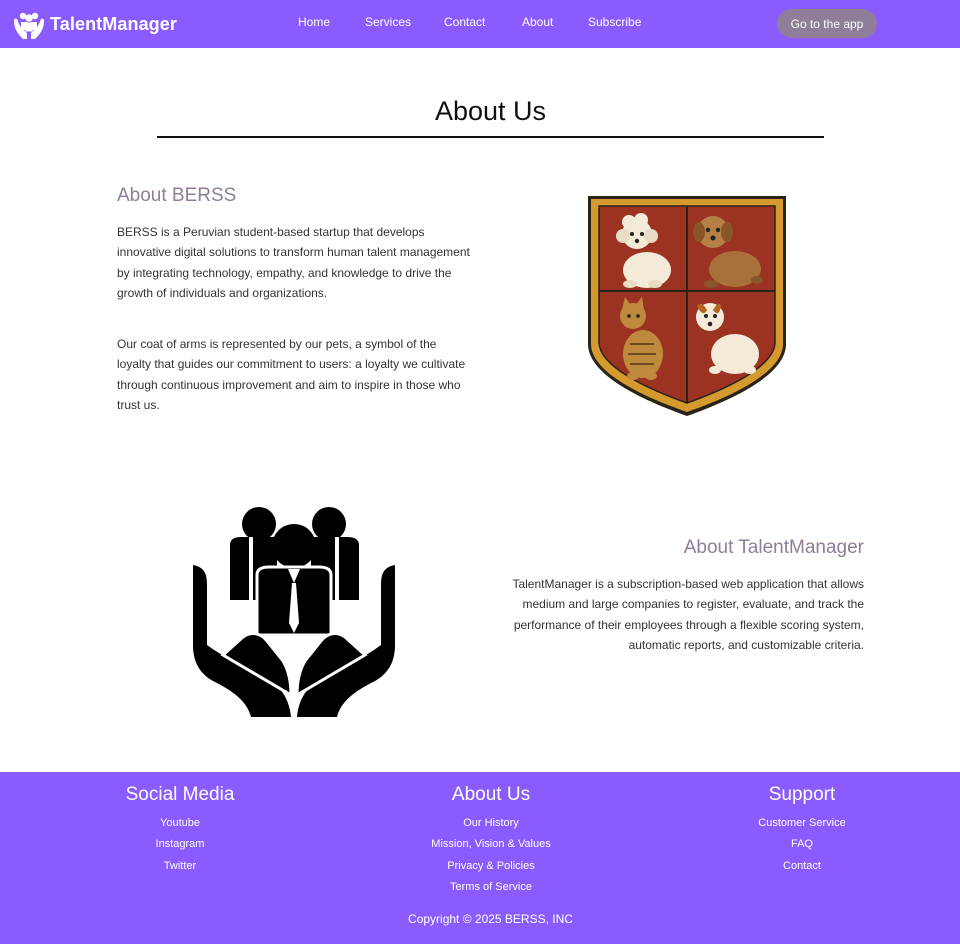 The width and height of the screenshot is (960, 944). What do you see at coordinates (491, 887) in the screenshot?
I see `footer-link-terms: Terms of Service` at bounding box center [491, 887].